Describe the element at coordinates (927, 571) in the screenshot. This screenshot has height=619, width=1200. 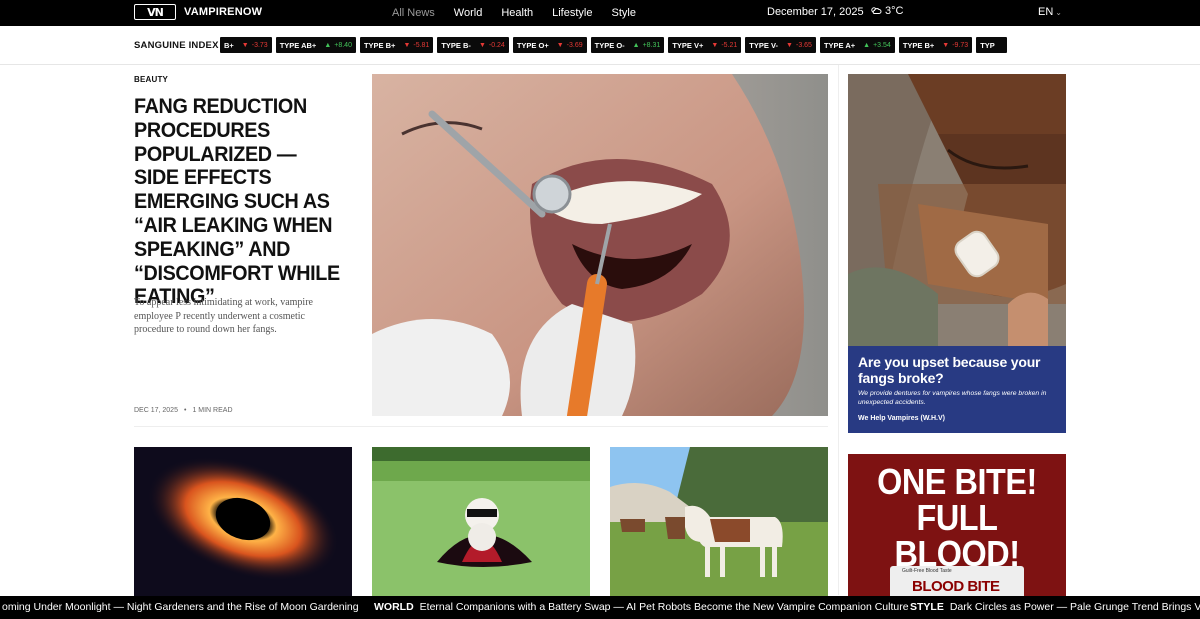
I see `package-tagline: Guilt-Free Blood Taste` at that location.